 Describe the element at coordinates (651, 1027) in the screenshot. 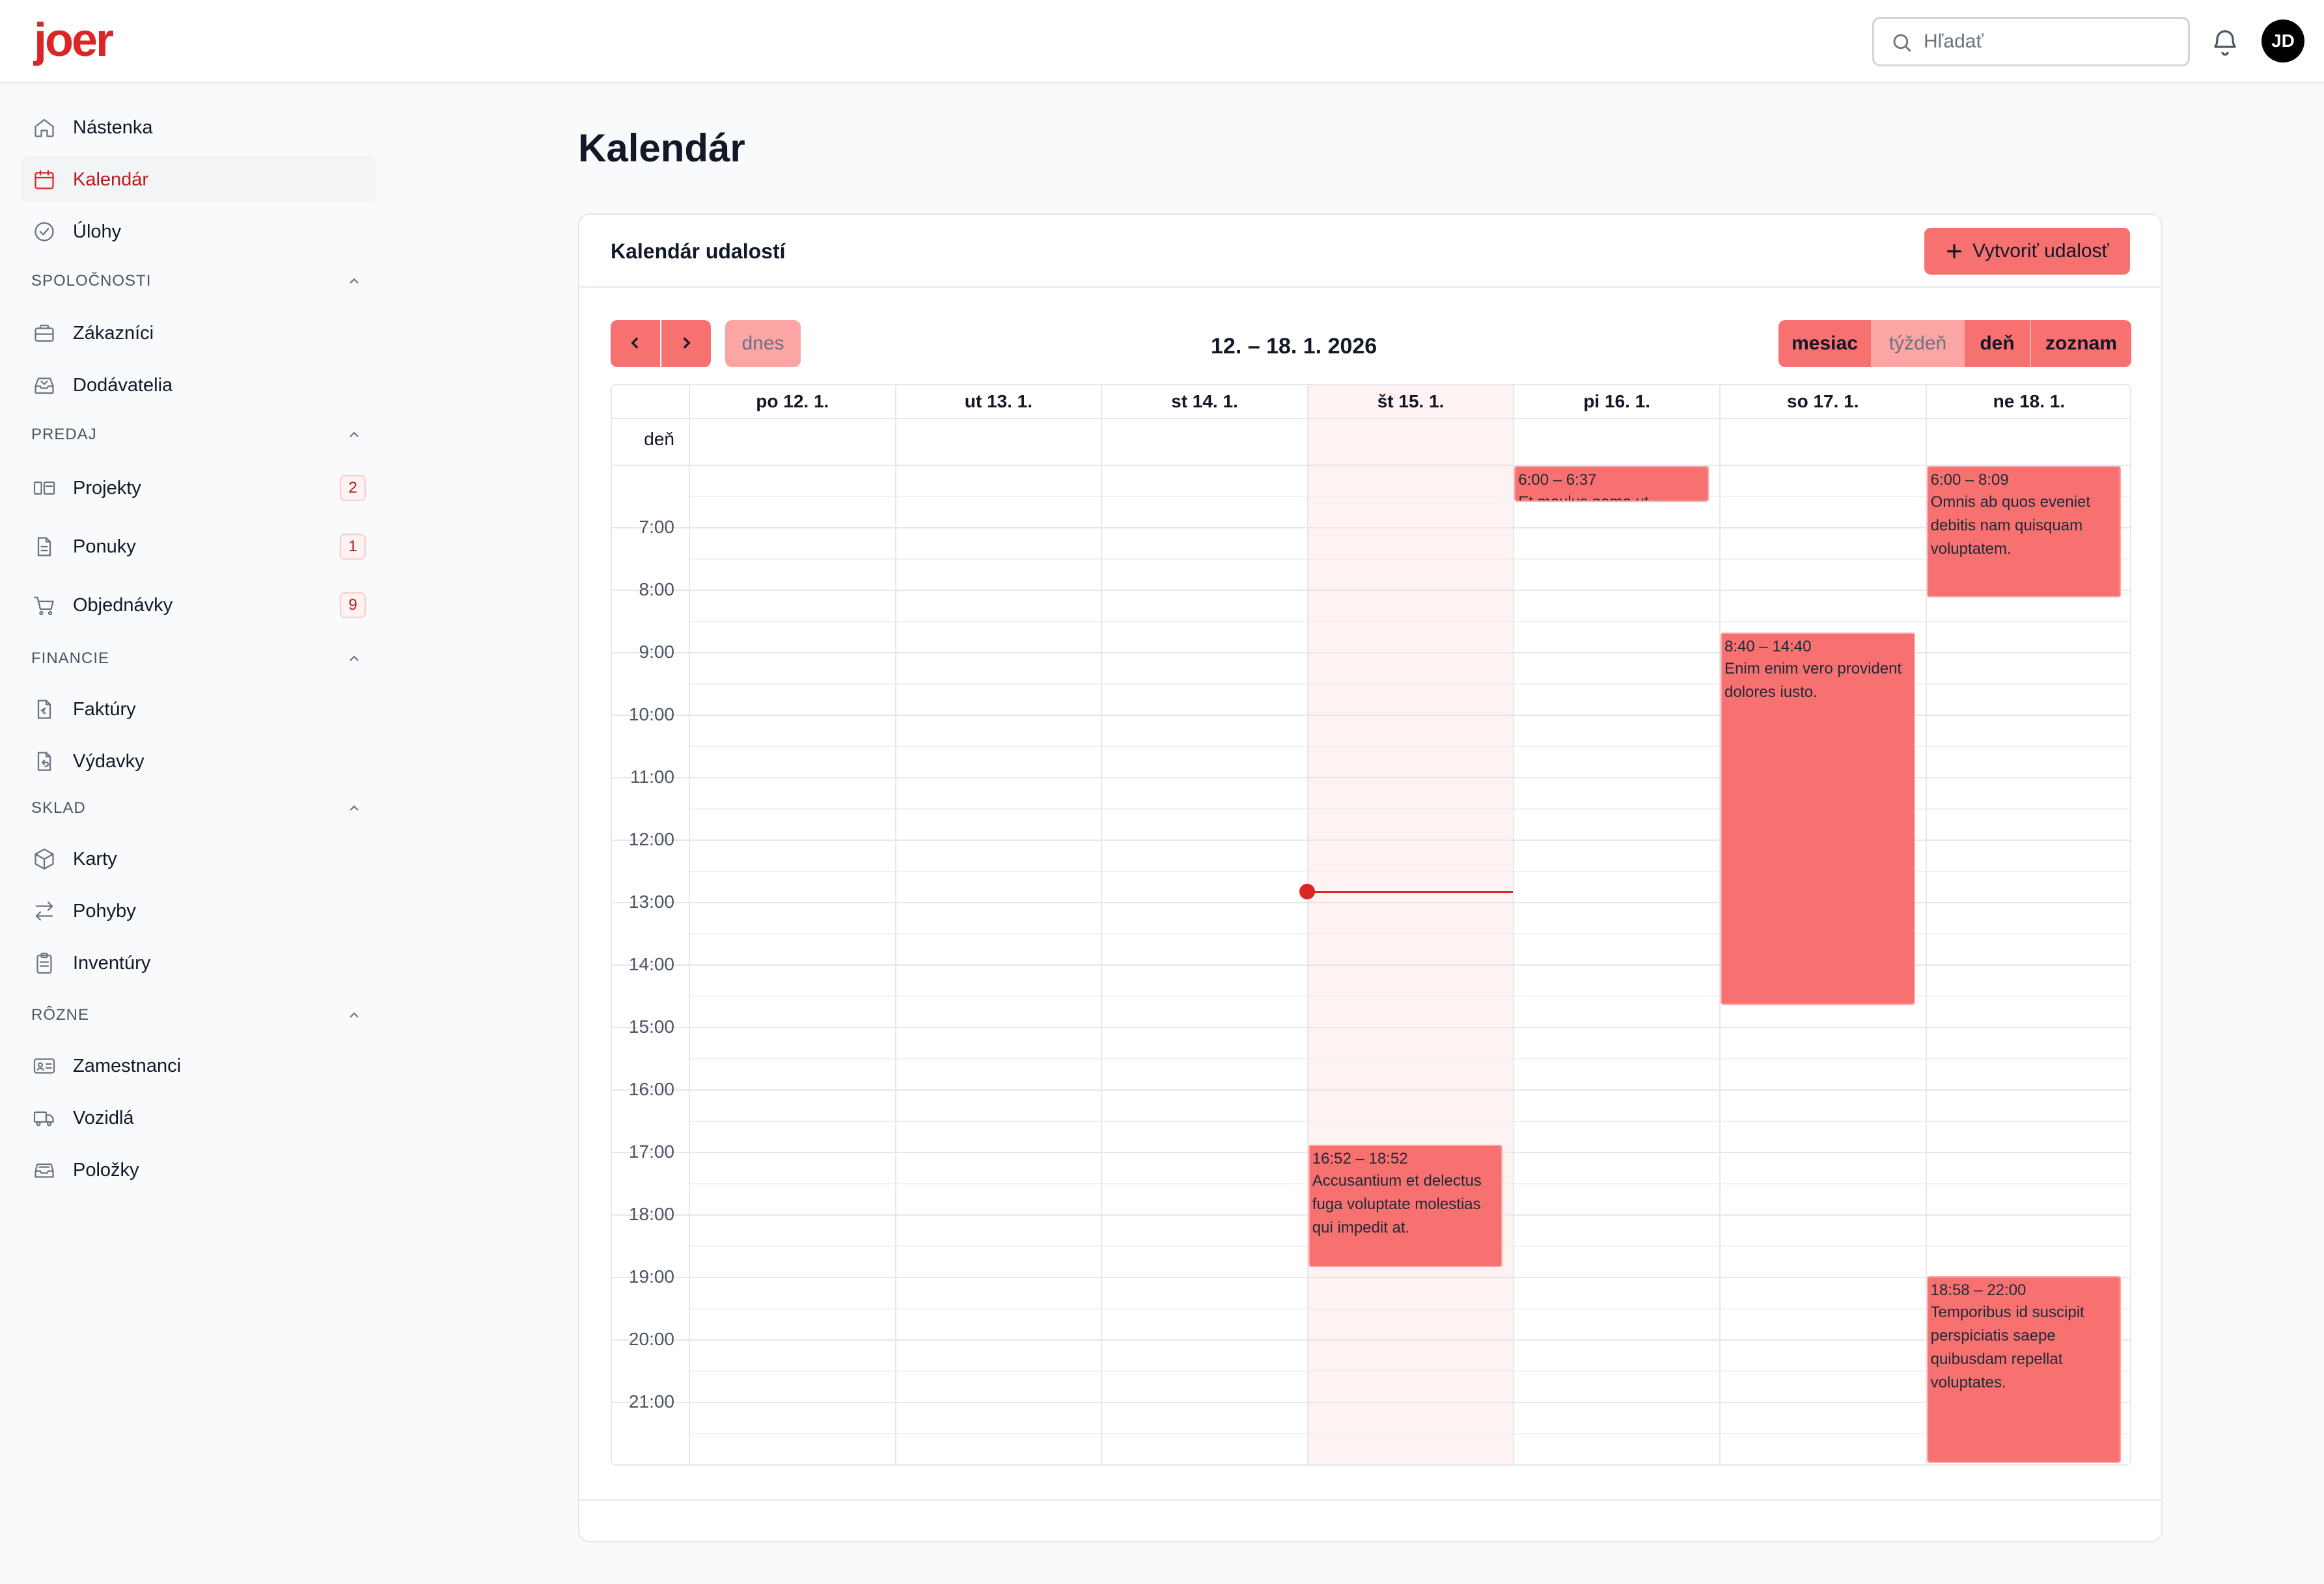

I see `hour-label: 15:00` at that location.